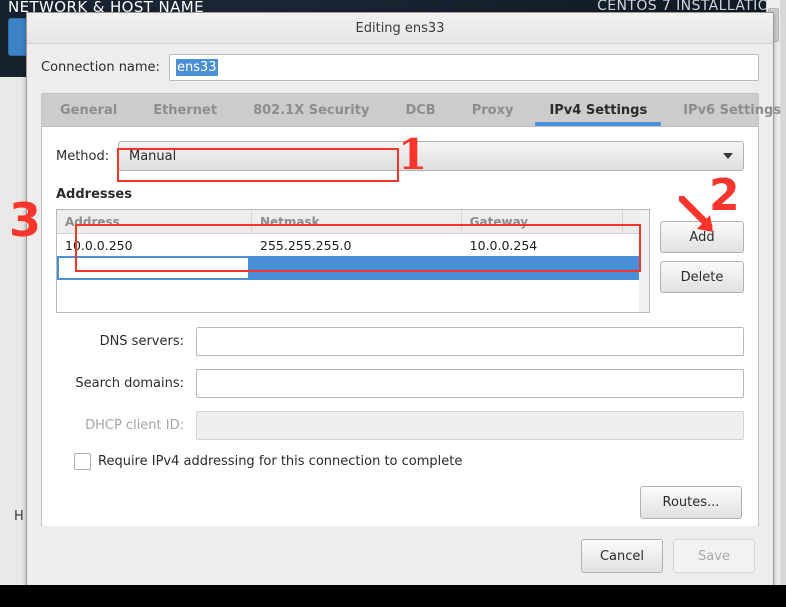 This screenshot has width=786, height=607. I want to click on tab-proxy: Proxy, so click(493, 110).